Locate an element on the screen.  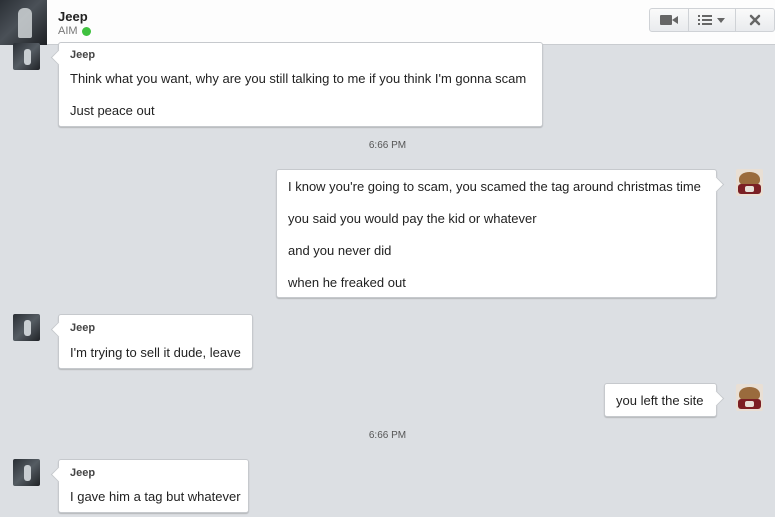
options-menu-button is located at coordinates (712, 20).